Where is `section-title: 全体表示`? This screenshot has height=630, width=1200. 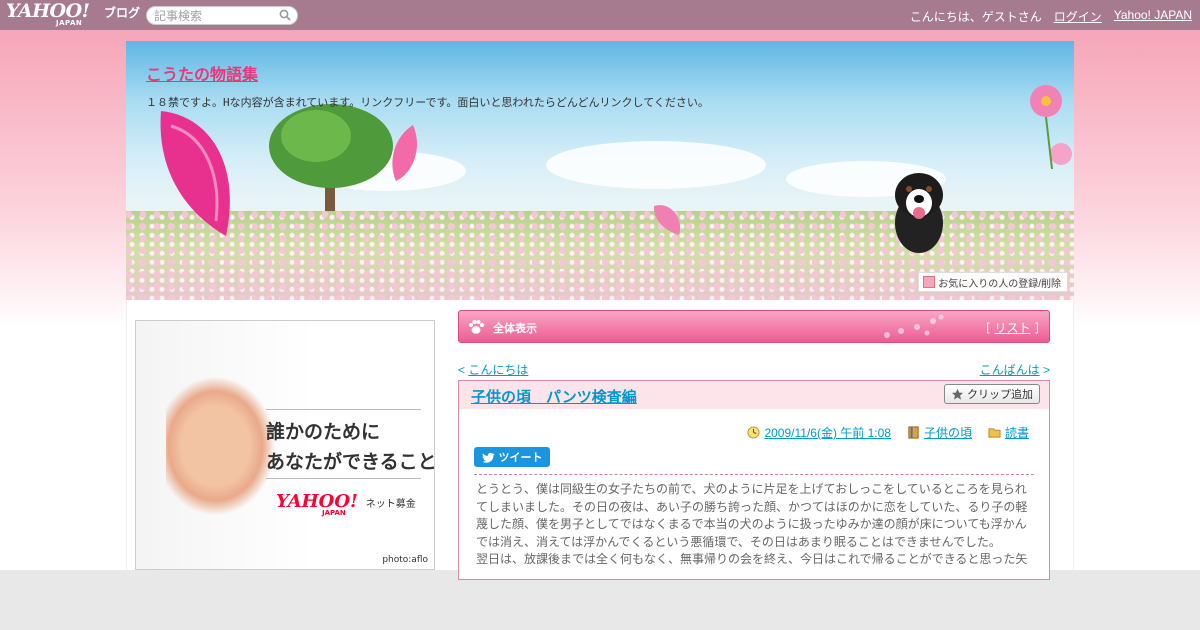 section-title: 全体表示 is located at coordinates (515, 328).